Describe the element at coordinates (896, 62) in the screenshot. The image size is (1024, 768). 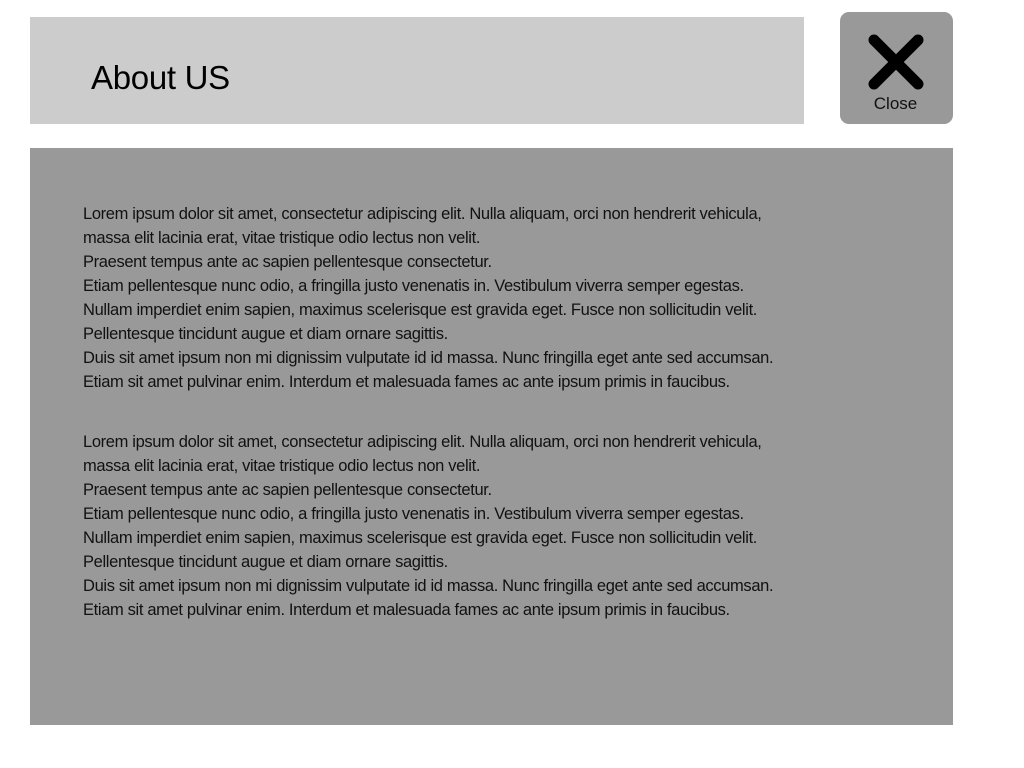
I see `close-icon` at that location.